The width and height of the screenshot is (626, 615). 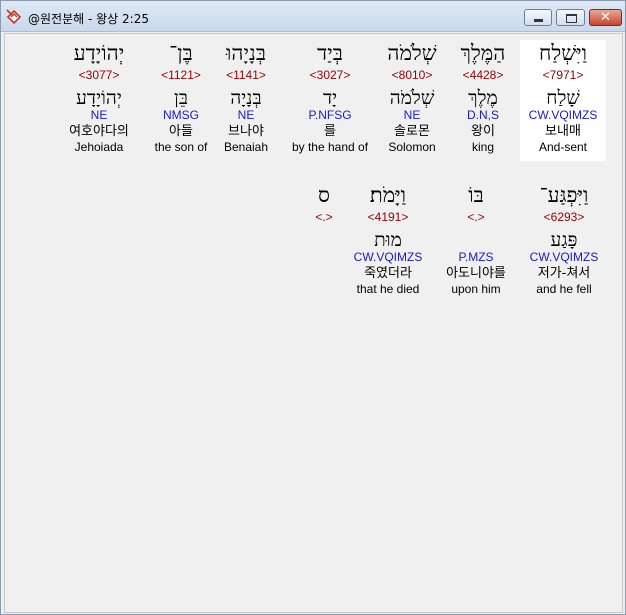 I want to click on lexeme: שְׁלֹמֹה, so click(x=412, y=98).